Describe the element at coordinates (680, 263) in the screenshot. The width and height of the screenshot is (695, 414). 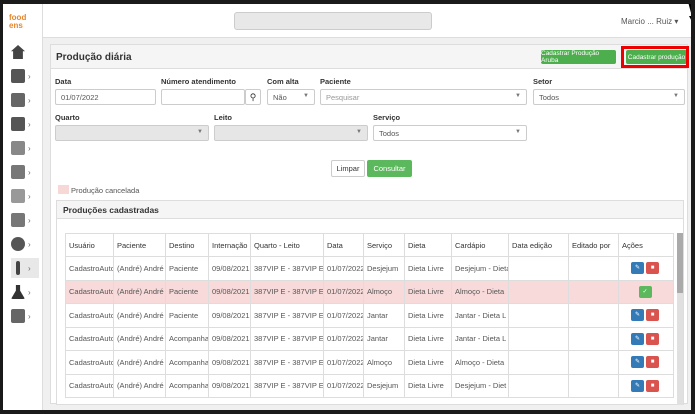
I see `scrollbar-thumb` at that location.